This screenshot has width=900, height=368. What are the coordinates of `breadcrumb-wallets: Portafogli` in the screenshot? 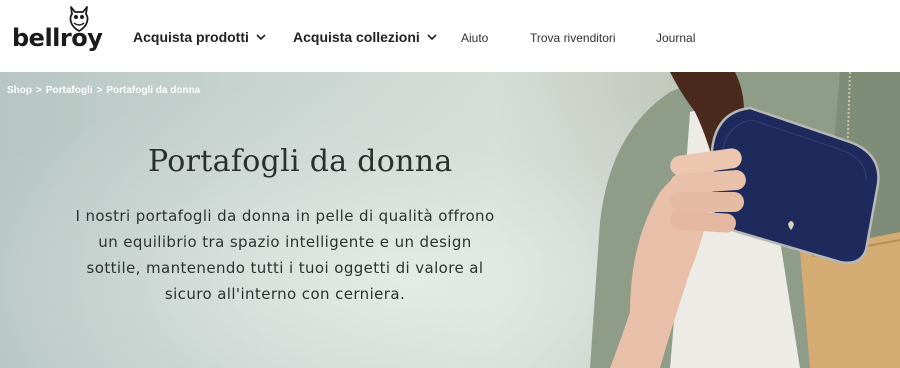 It's located at (69, 90).